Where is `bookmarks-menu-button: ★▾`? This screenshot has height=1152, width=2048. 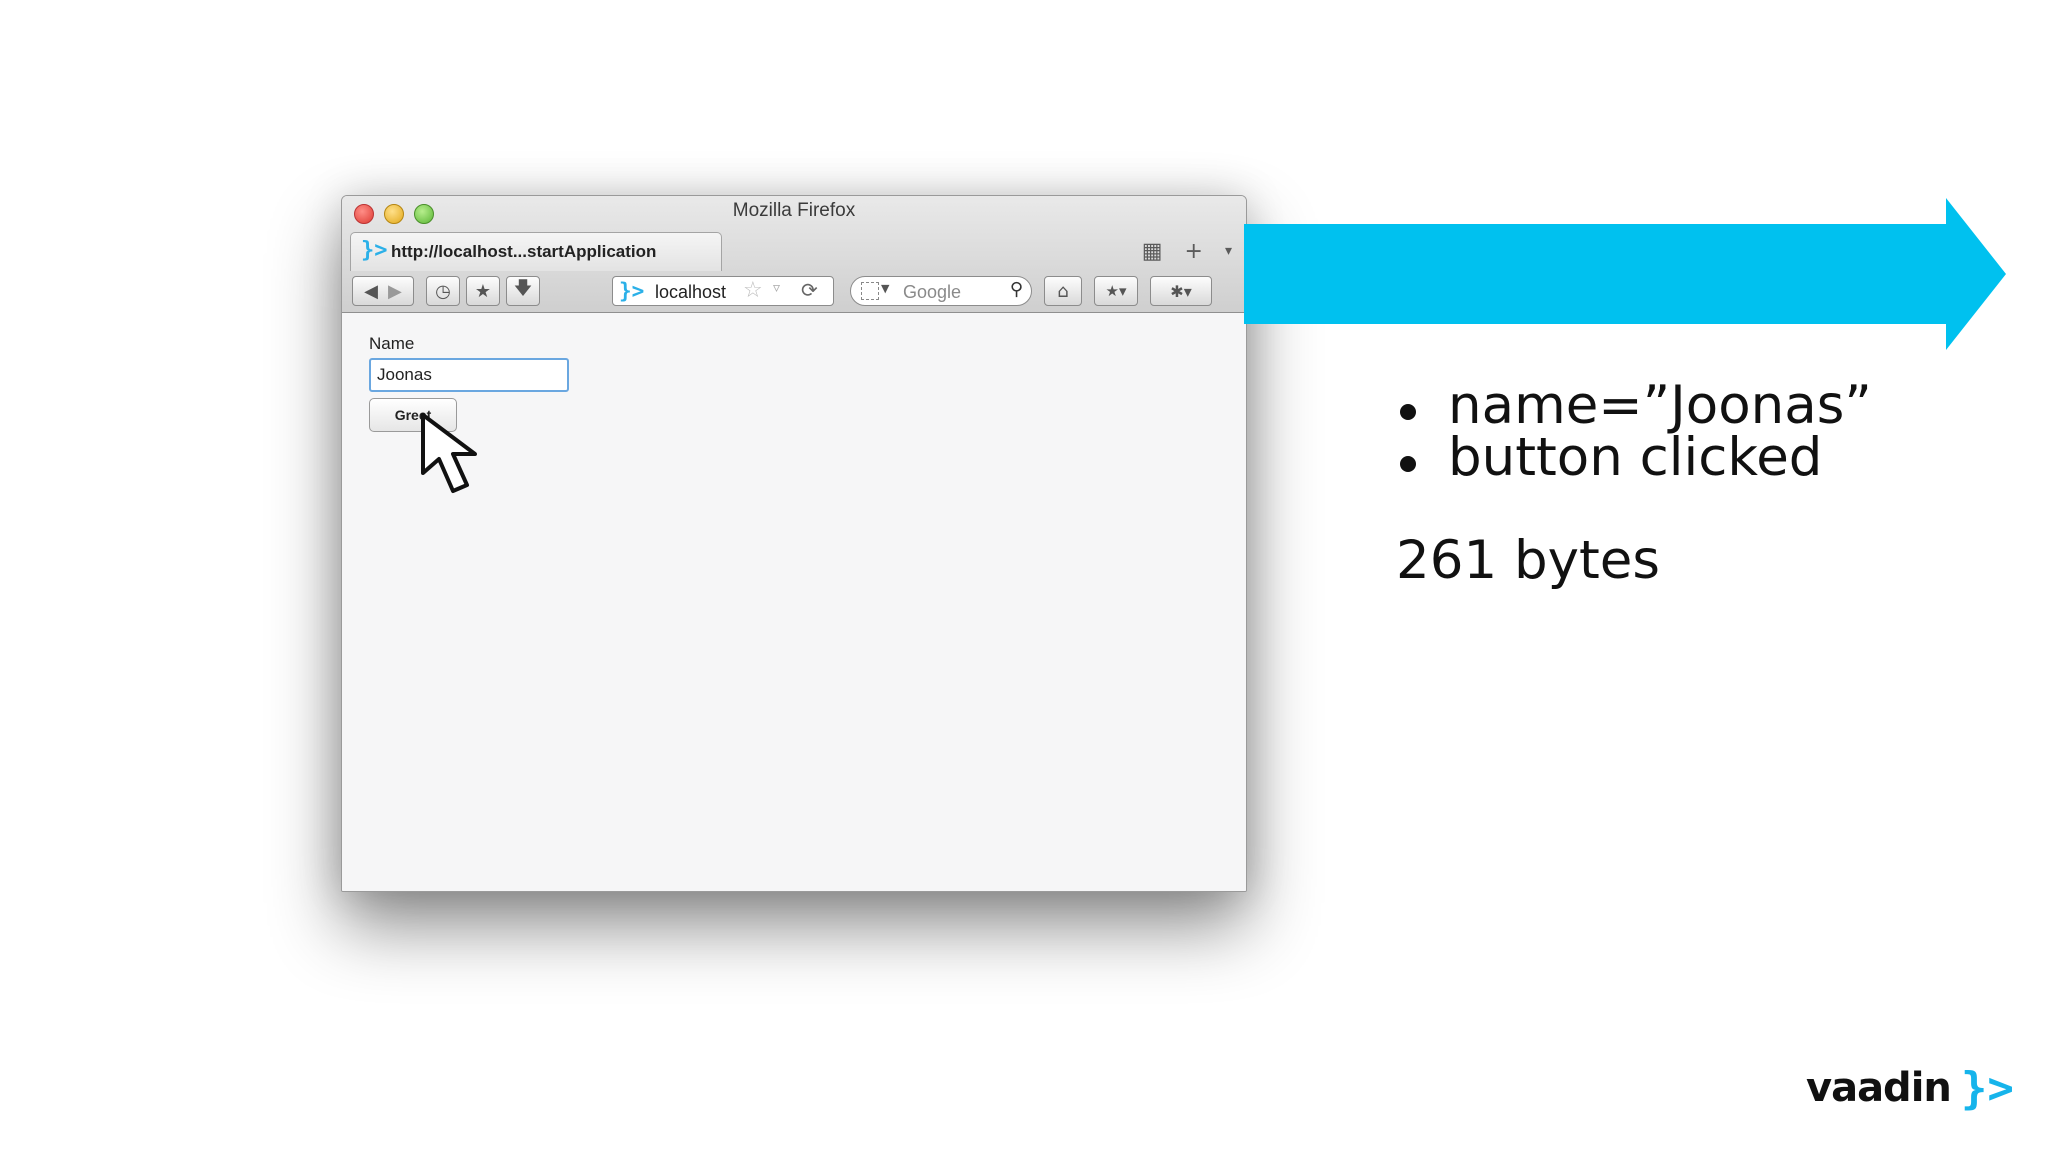
bookmarks-menu-button: ★▾ is located at coordinates (1116, 291).